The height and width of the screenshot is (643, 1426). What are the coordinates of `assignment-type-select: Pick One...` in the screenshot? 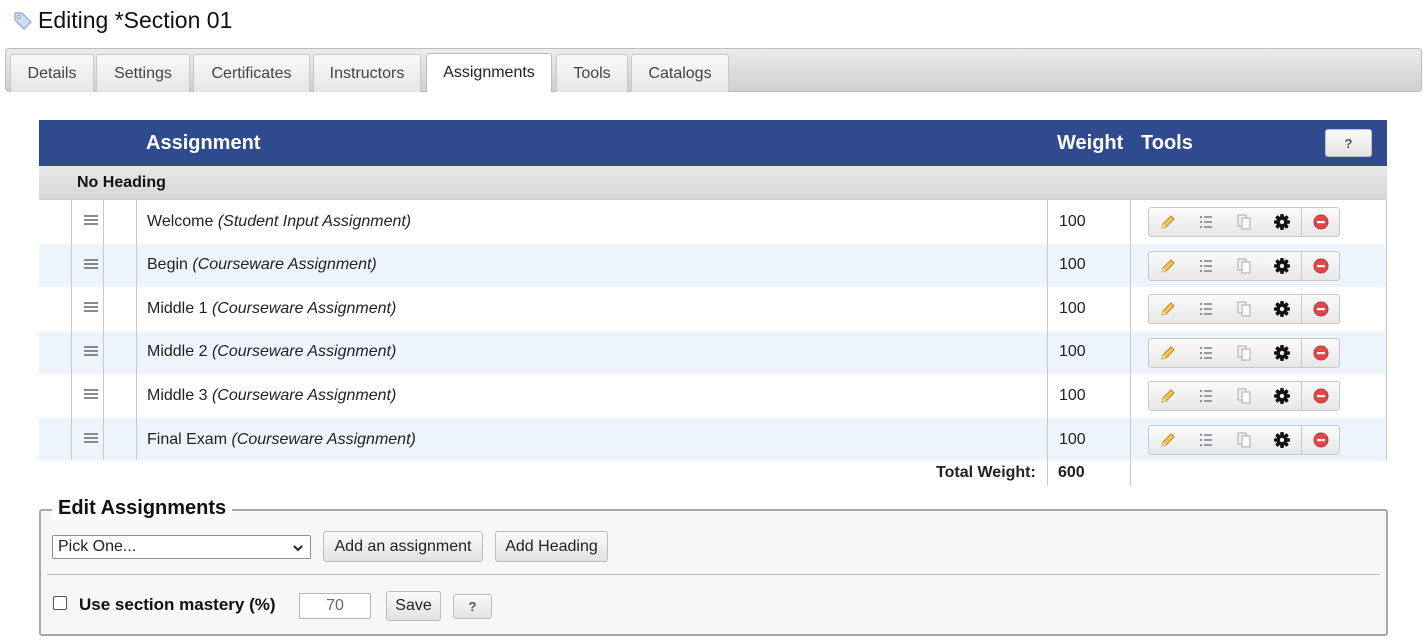 It's located at (181, 547).